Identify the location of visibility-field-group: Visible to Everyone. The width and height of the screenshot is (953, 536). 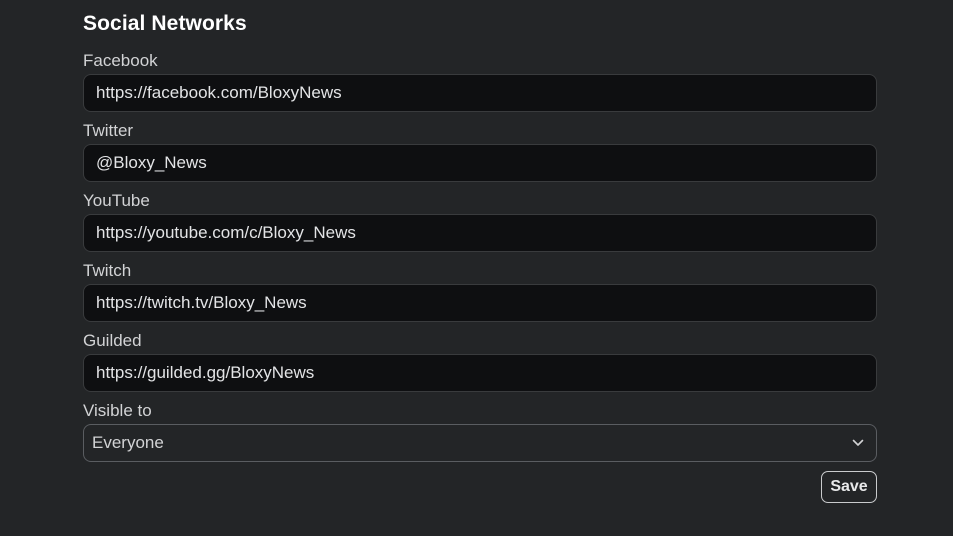
(480, 431).